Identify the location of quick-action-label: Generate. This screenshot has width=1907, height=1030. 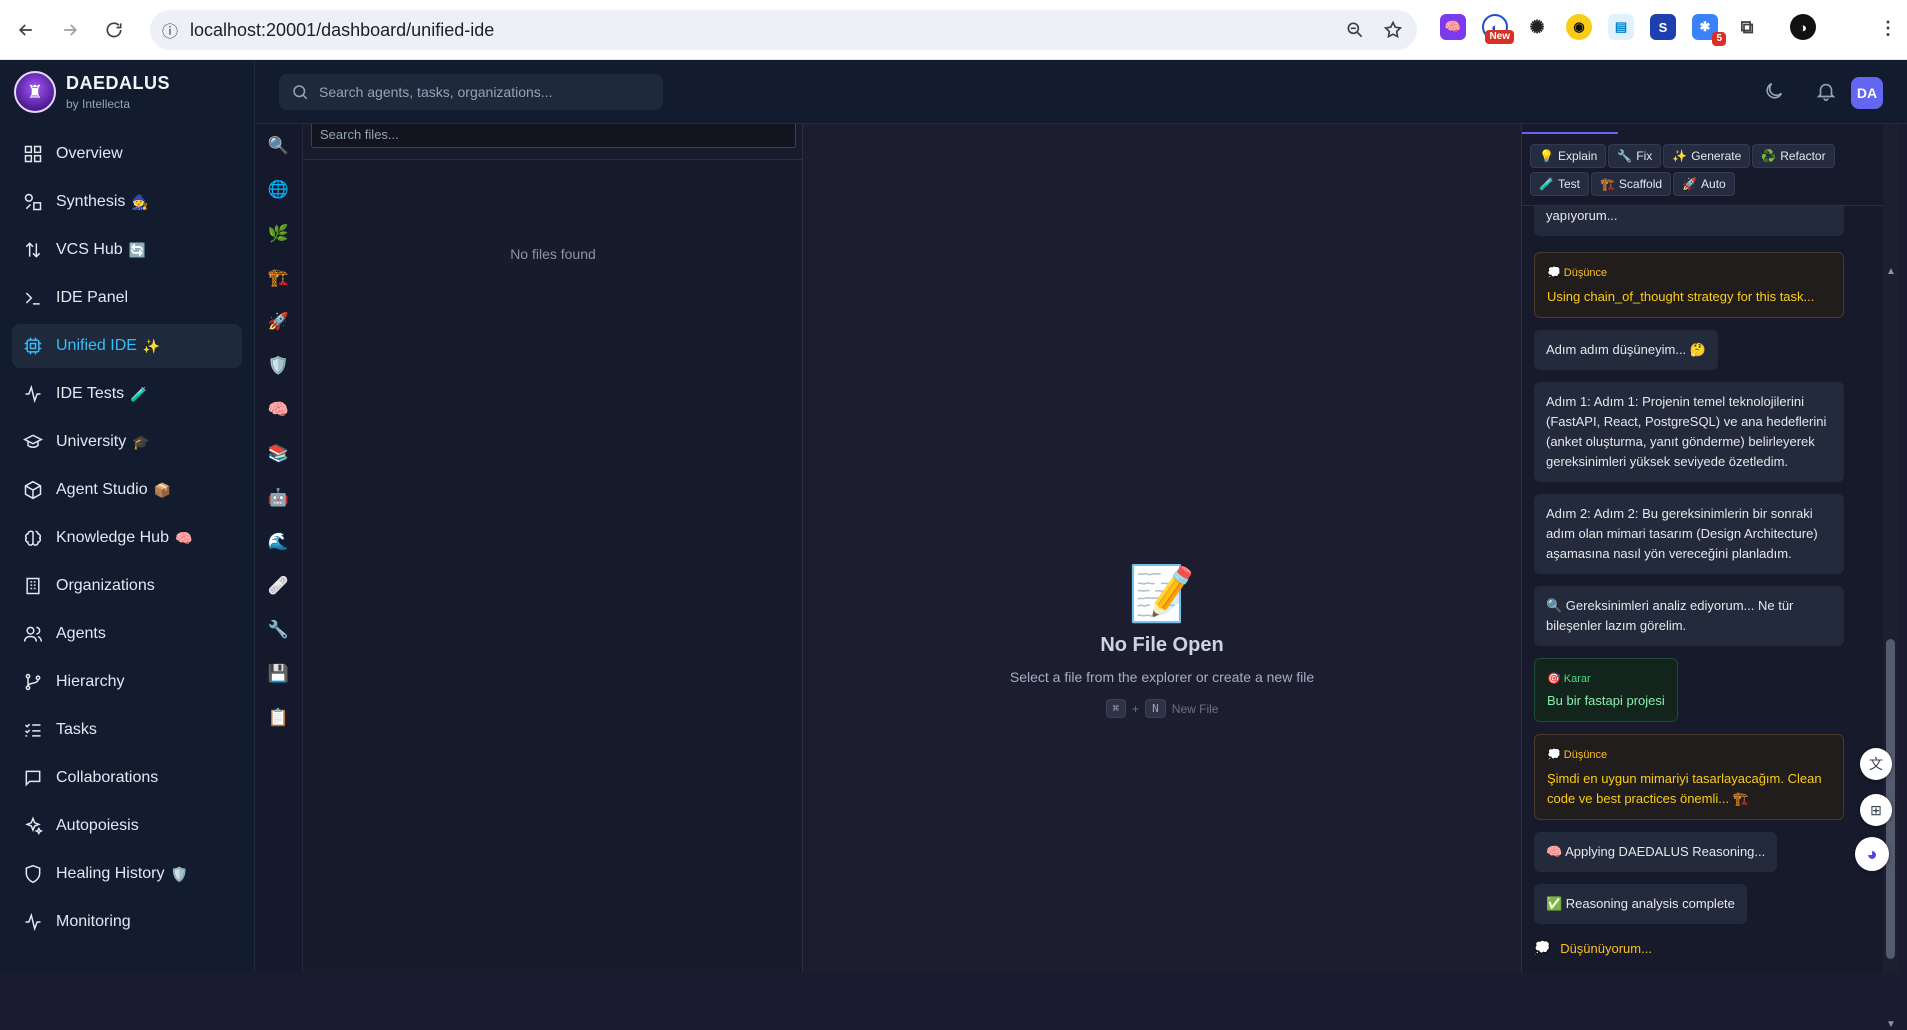
(1716, 156).